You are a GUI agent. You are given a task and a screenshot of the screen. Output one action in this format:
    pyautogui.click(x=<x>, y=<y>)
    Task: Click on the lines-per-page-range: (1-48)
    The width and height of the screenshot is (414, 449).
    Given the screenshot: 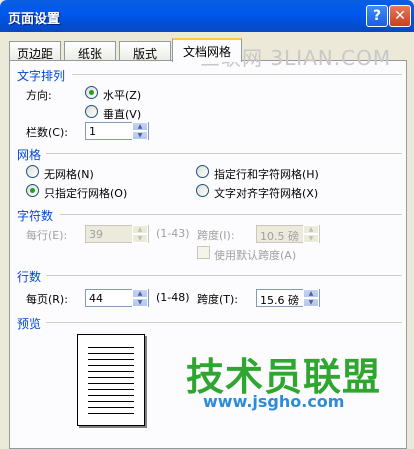 What is the action you would take?
    pyautogui.click(x=173, y=297)
    